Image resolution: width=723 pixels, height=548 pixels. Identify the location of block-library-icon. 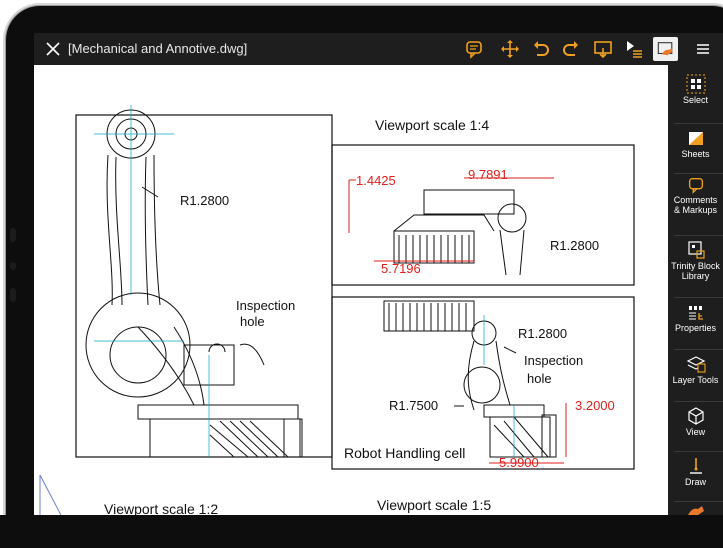
(696, 250).